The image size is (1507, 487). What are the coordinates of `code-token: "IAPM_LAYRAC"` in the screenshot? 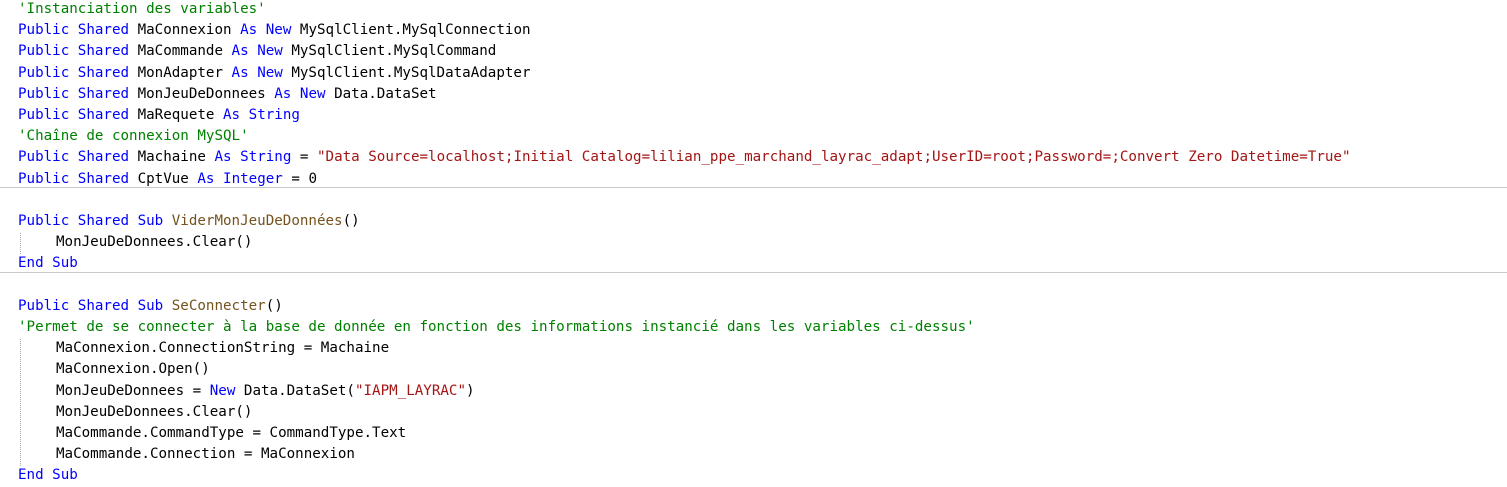 It's located at (410, 390).